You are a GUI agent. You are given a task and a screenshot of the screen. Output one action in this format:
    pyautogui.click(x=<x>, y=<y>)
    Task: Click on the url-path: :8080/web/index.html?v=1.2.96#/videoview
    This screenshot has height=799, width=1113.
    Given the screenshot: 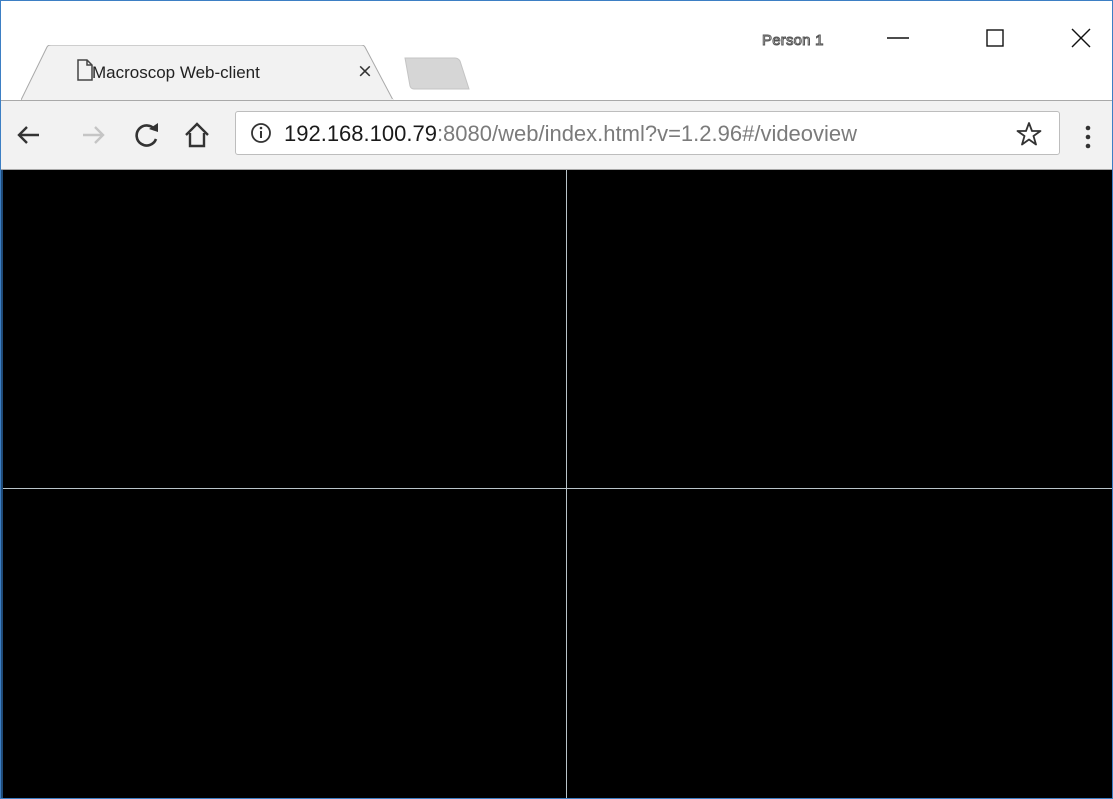 What is the action you would take?
    pyautogui.click(x=647, y=133)
    